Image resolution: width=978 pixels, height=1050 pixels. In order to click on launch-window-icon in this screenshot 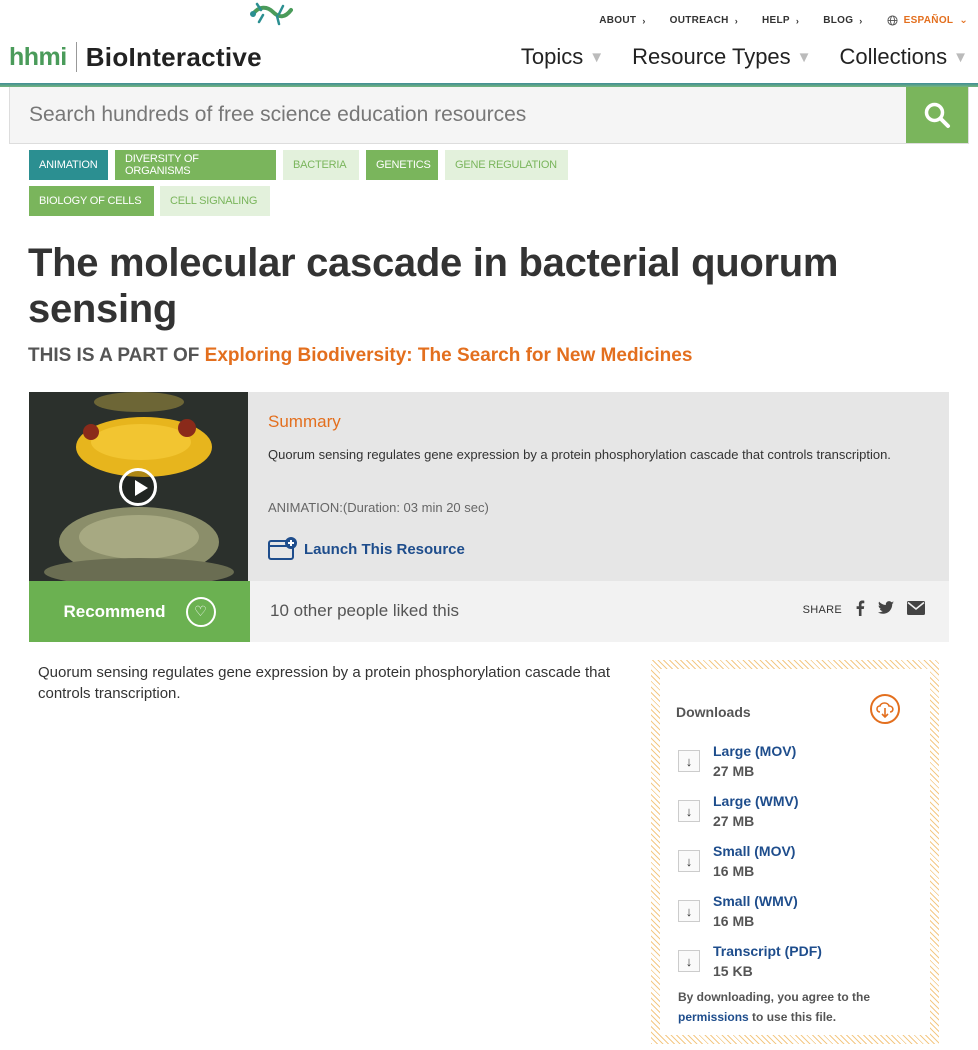, I will do `click(282, 548)`.